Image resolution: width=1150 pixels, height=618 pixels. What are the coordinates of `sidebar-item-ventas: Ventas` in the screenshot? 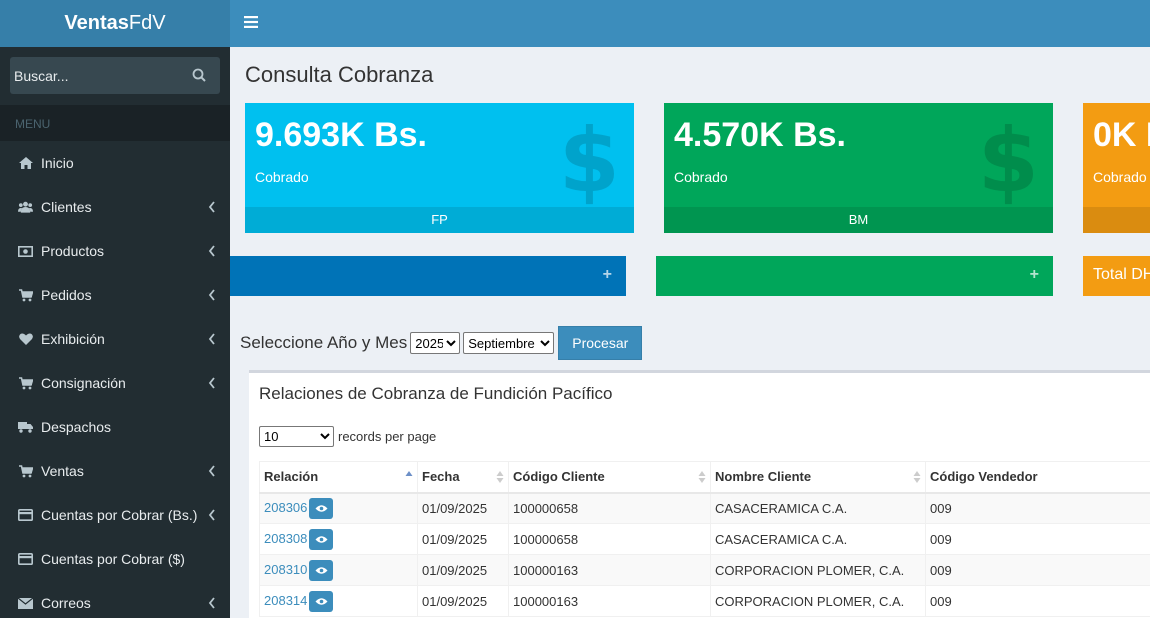 It's located at (115, 471).